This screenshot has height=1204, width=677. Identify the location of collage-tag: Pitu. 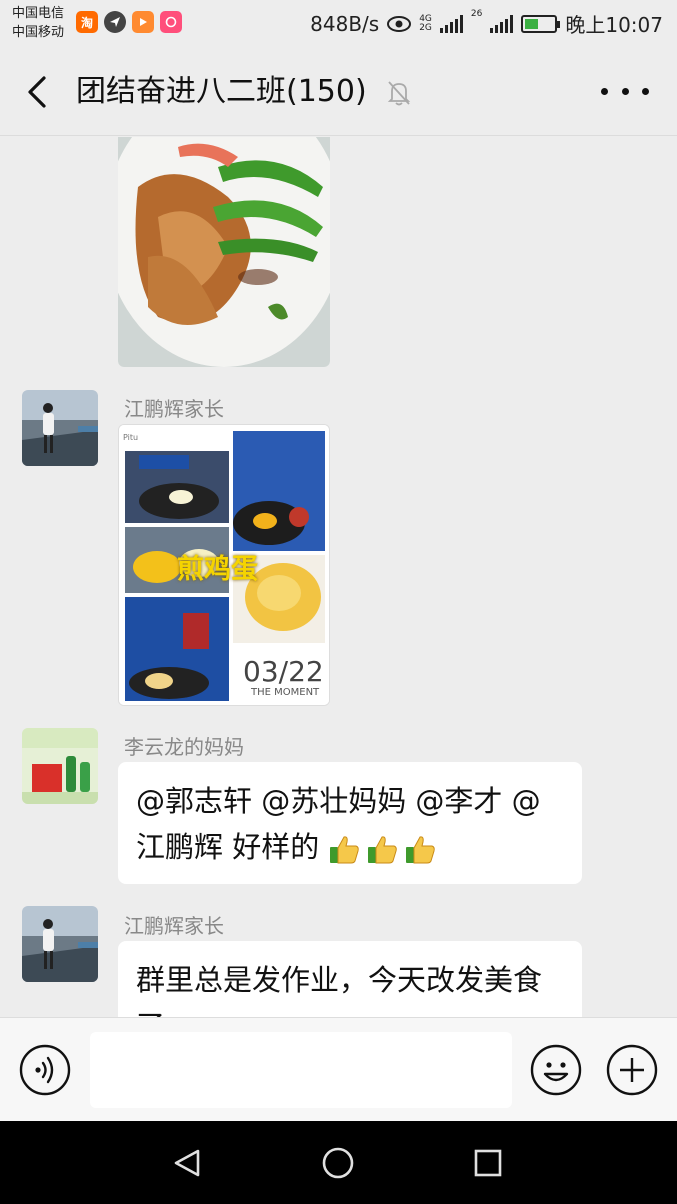
(131, 437).